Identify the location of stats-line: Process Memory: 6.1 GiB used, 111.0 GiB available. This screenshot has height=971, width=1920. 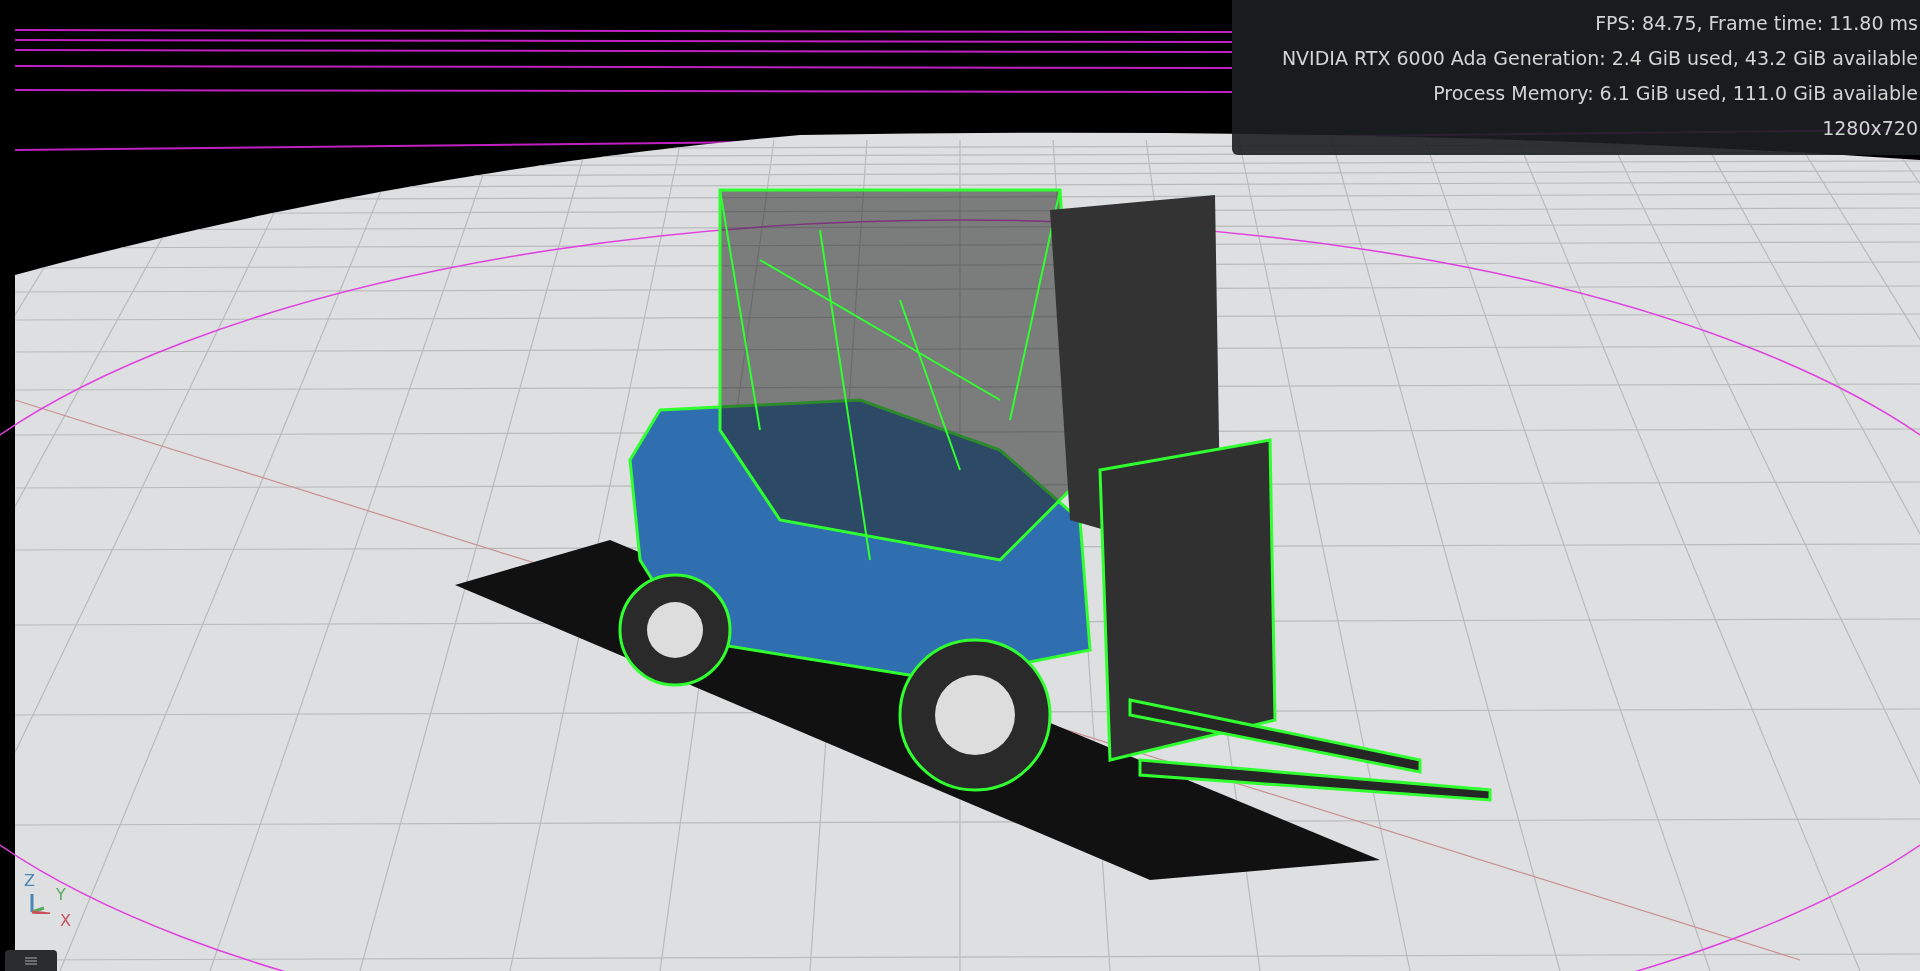
(1675, 93).